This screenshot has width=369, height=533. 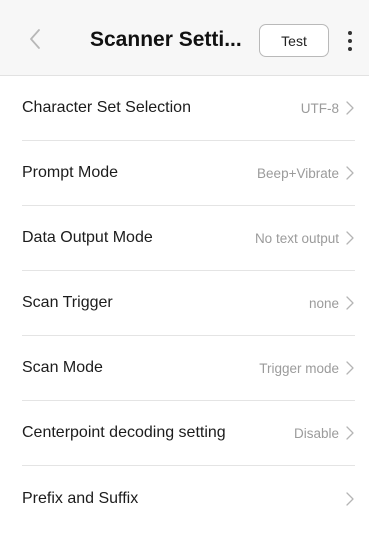 I want to click on setting-row-character-set: Character Set Selection UTF-8, so click(x=188, y=108).